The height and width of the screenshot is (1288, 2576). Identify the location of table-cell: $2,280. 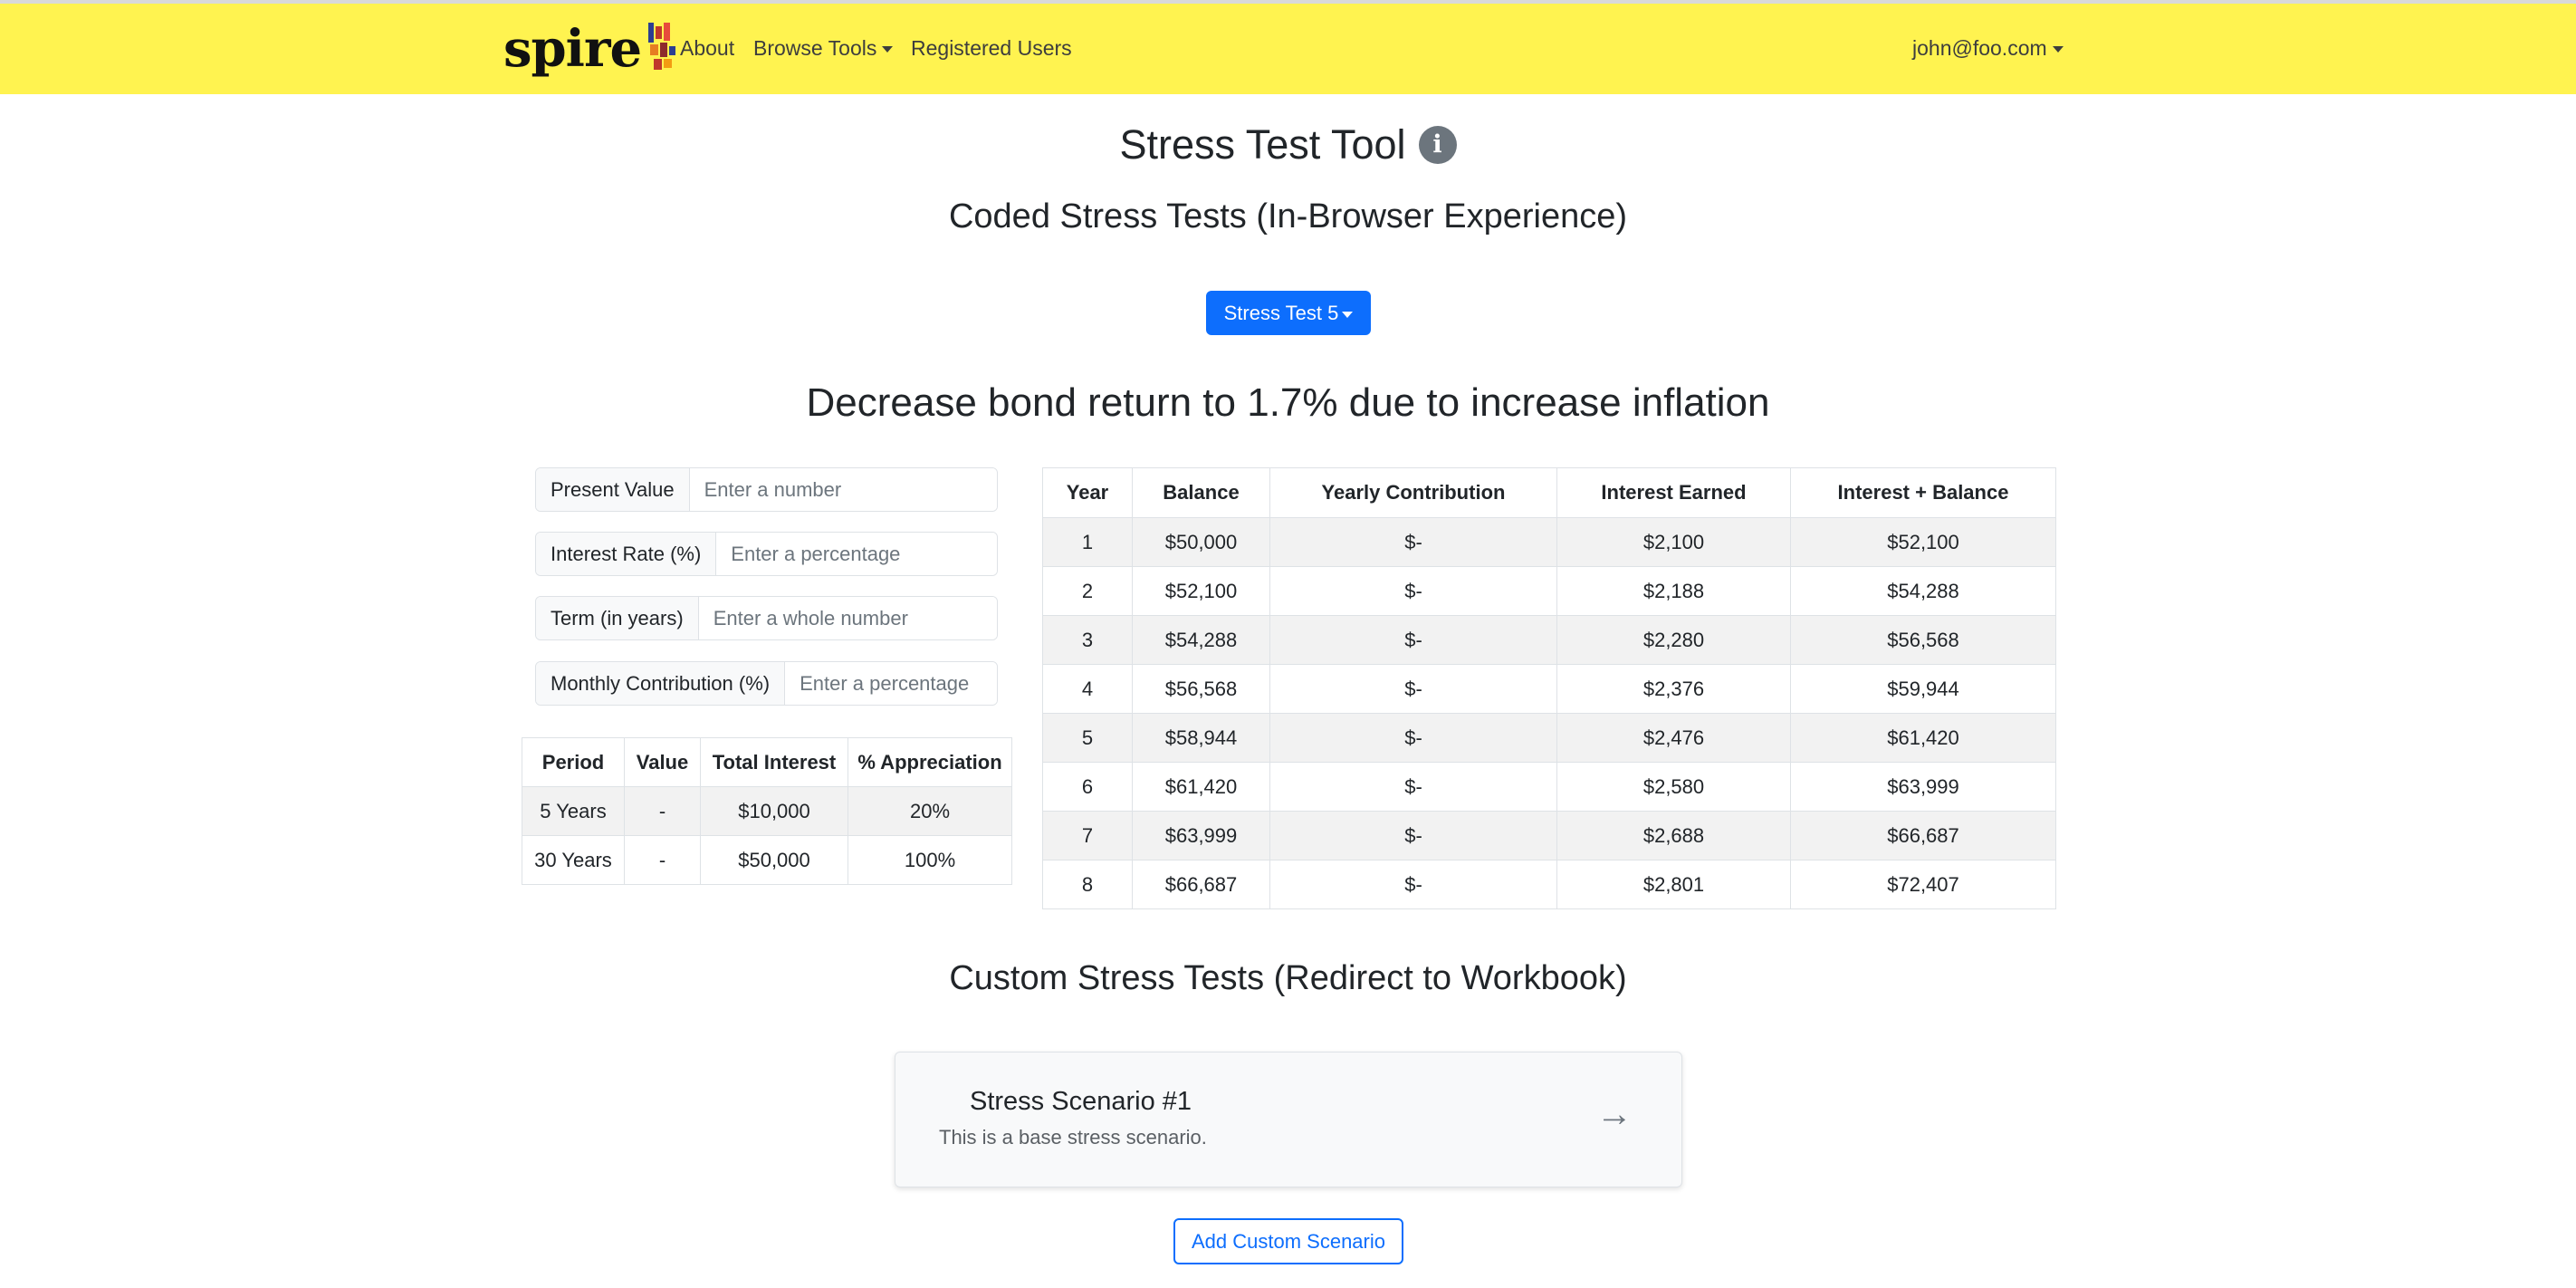
(1673, 640).